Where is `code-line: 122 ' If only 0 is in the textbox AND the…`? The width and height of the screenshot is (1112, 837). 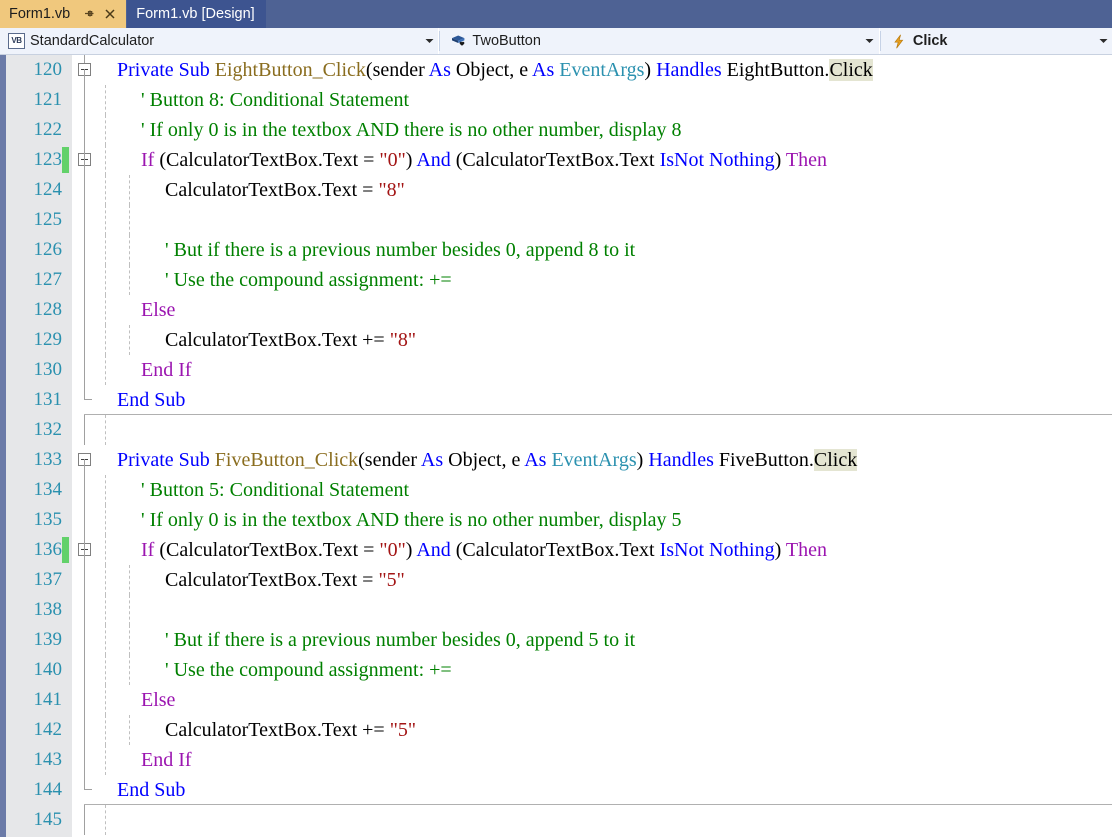
code-line: 122 ' If only 0 is in the textbox AND the… is located at coordinates (573, 130).